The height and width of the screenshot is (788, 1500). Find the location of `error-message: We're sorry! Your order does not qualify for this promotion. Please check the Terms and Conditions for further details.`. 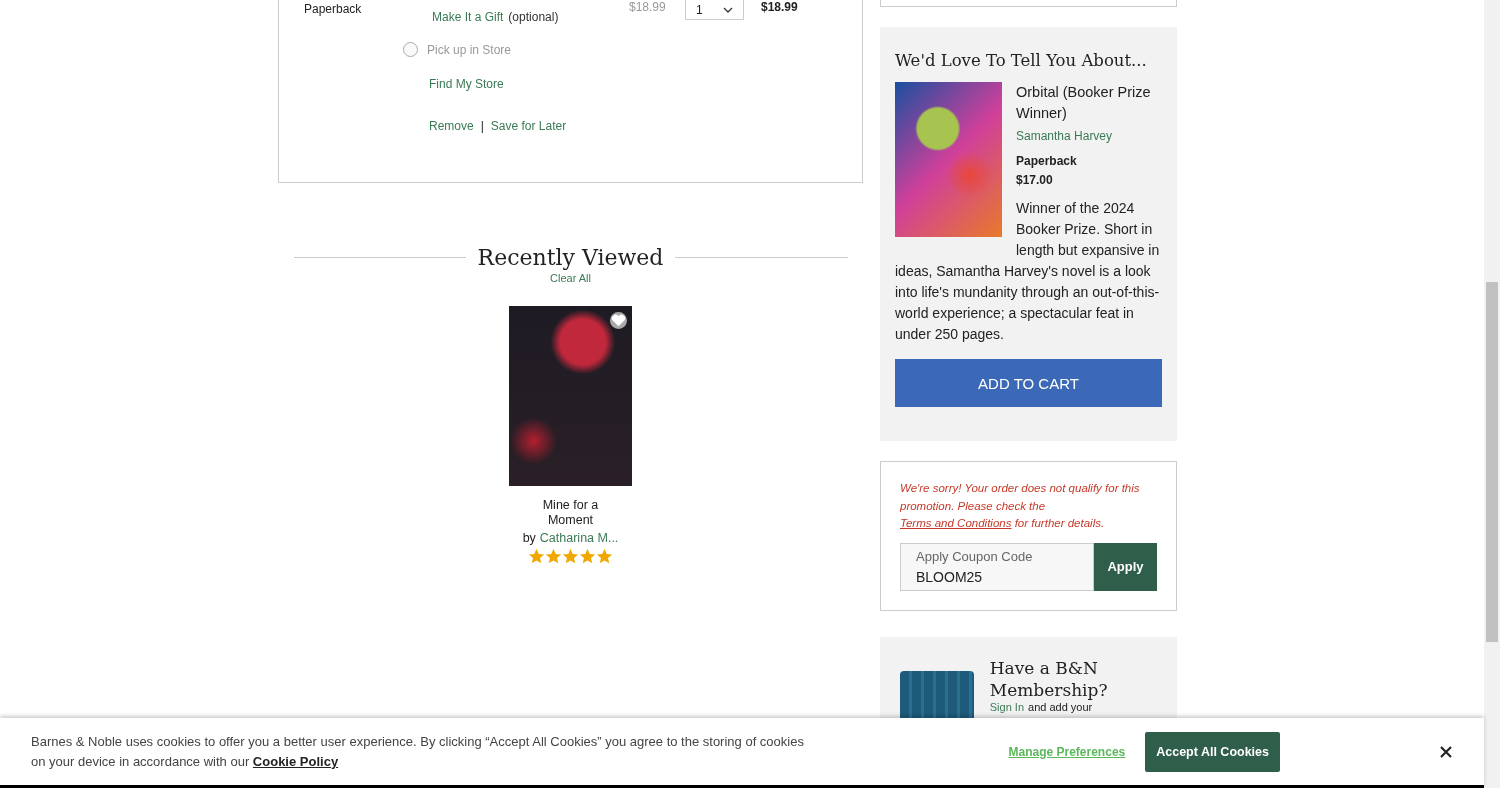

error-message: We're sorry! Your order does not qualify for this promotion. Please check the Terms and Conditions for further details. is located at coordinates (1020, 506).